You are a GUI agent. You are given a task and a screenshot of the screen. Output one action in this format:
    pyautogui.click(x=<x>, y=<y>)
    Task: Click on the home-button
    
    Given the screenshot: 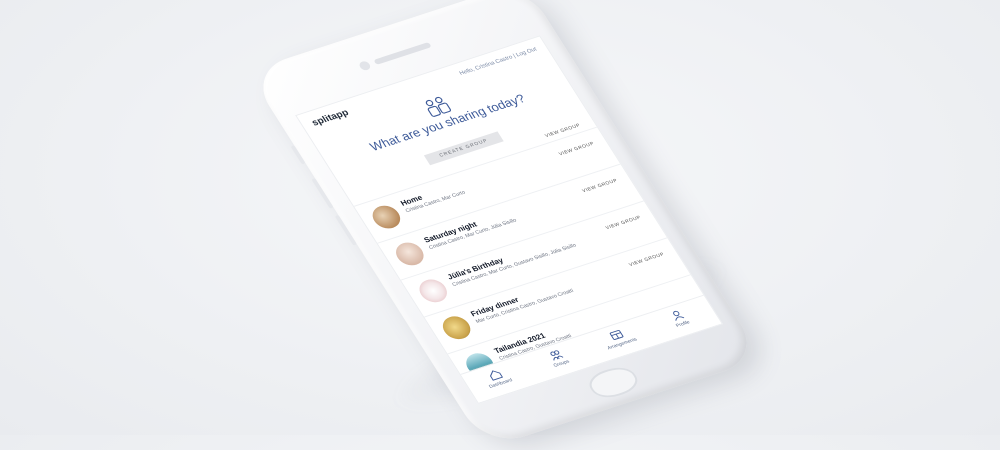 What is the action you would take?
    pyautogui.click(x=613, y=382)
    